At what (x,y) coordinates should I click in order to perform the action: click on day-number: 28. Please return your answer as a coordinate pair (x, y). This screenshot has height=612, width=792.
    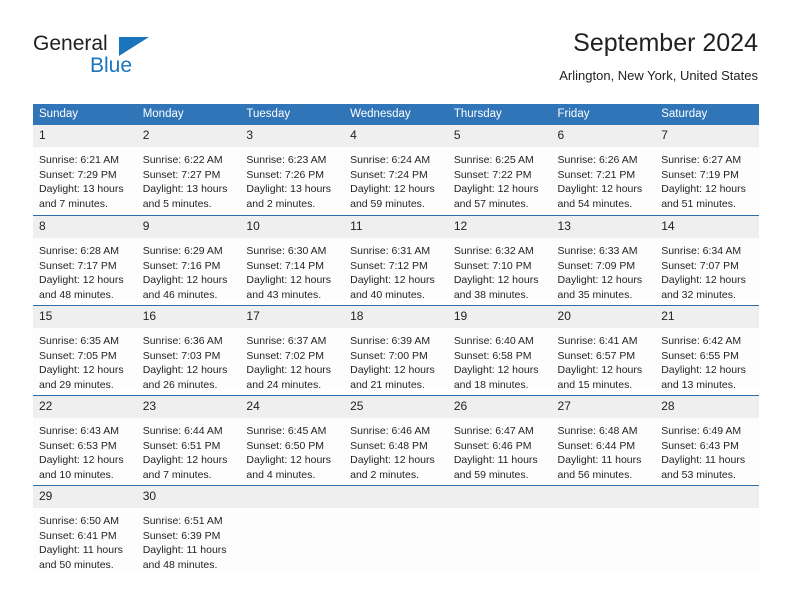
    Looking at the image, I should click on (707, 406).